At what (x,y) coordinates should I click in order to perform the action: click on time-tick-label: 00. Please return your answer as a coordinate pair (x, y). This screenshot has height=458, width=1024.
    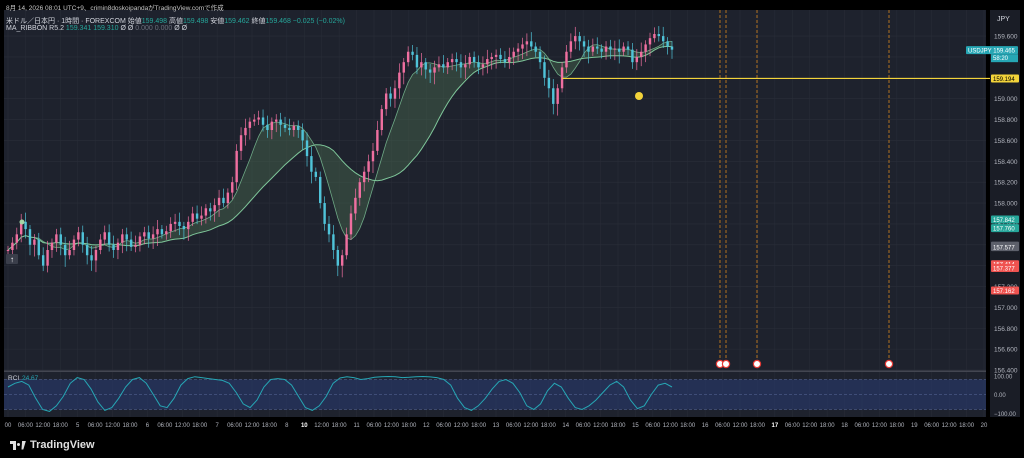
    Looking at the image, I should click on (8, 426).